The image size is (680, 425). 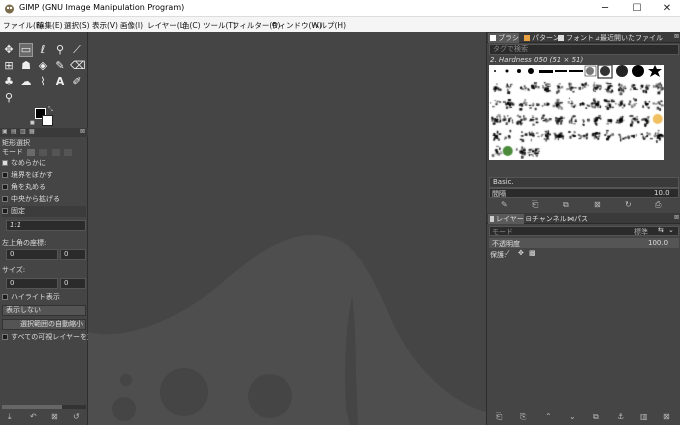 I want to click on background-color-swatch, so click(x=47, y=120).